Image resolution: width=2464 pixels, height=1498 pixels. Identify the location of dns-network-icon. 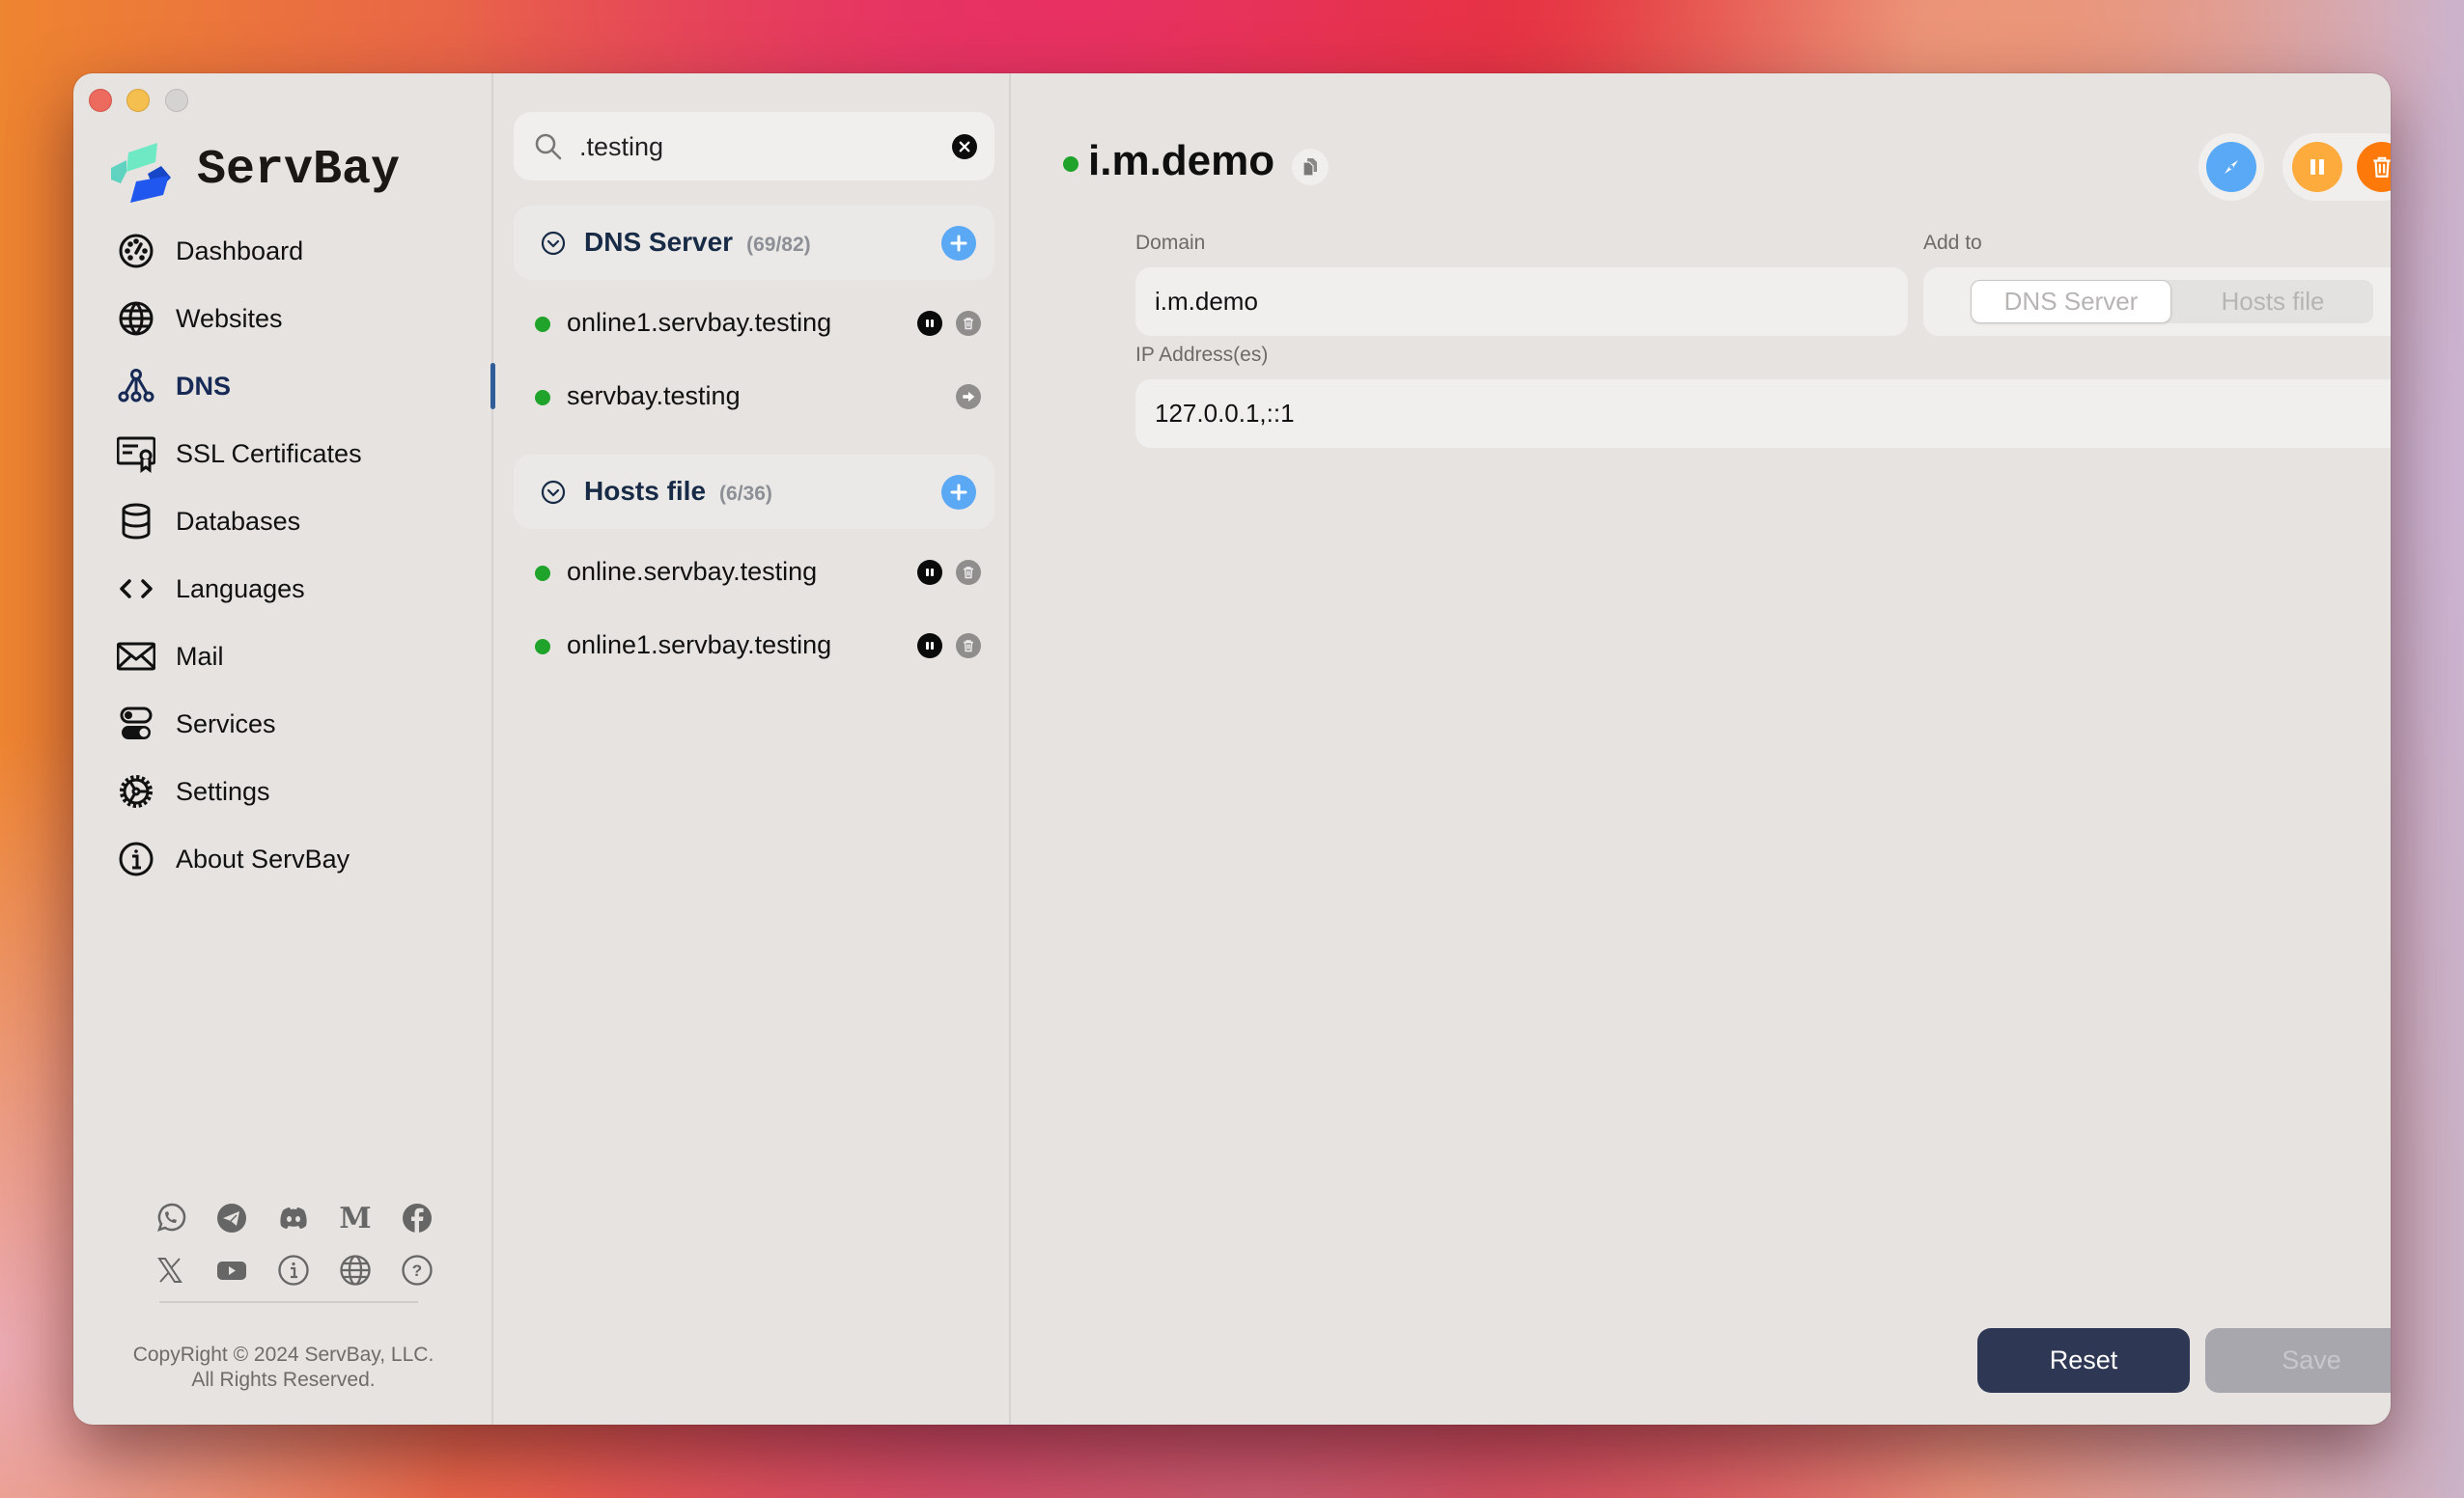
(136, 386).